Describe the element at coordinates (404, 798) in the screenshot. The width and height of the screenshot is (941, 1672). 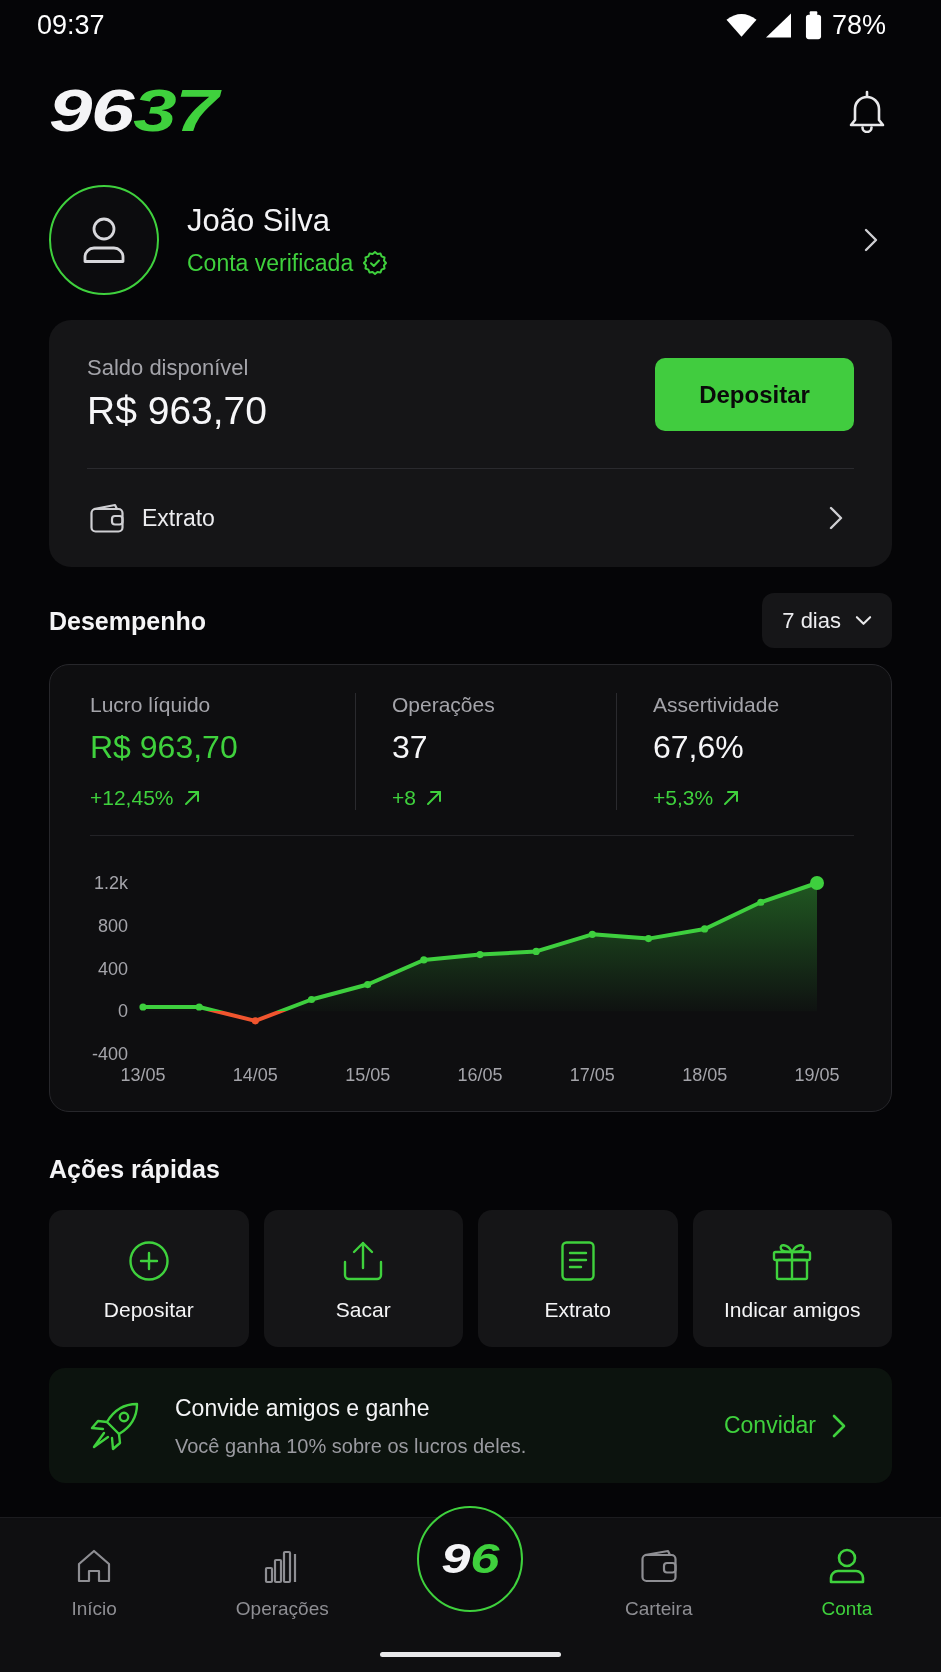
I see `stat-change: +8` at that location.